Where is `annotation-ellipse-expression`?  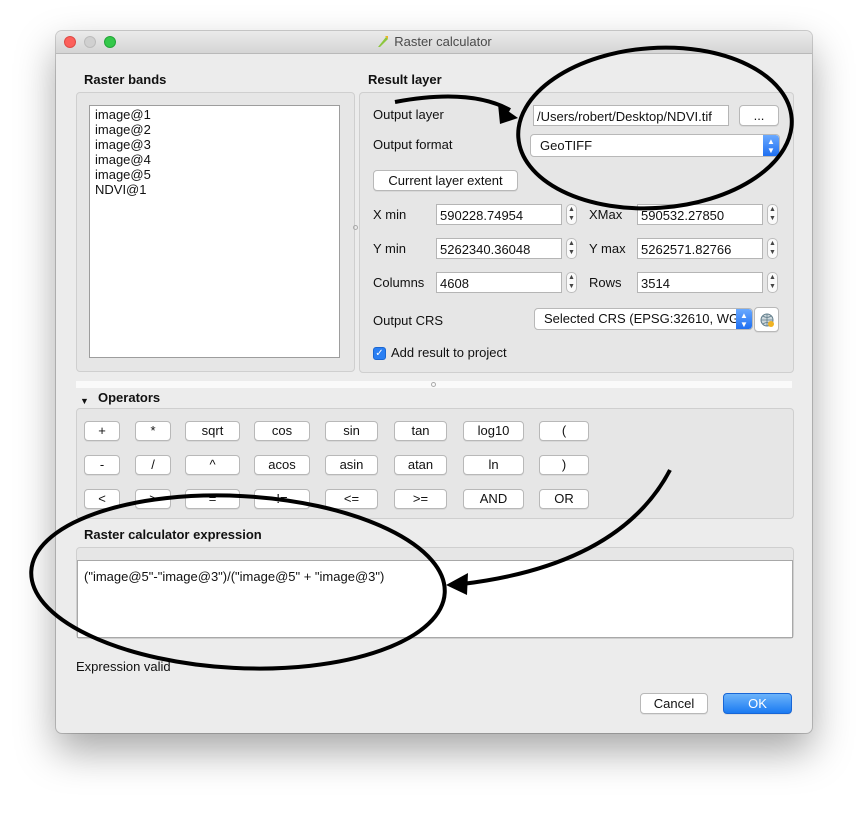
annotation-ellipse-expression is located at coordinates (238, 582).